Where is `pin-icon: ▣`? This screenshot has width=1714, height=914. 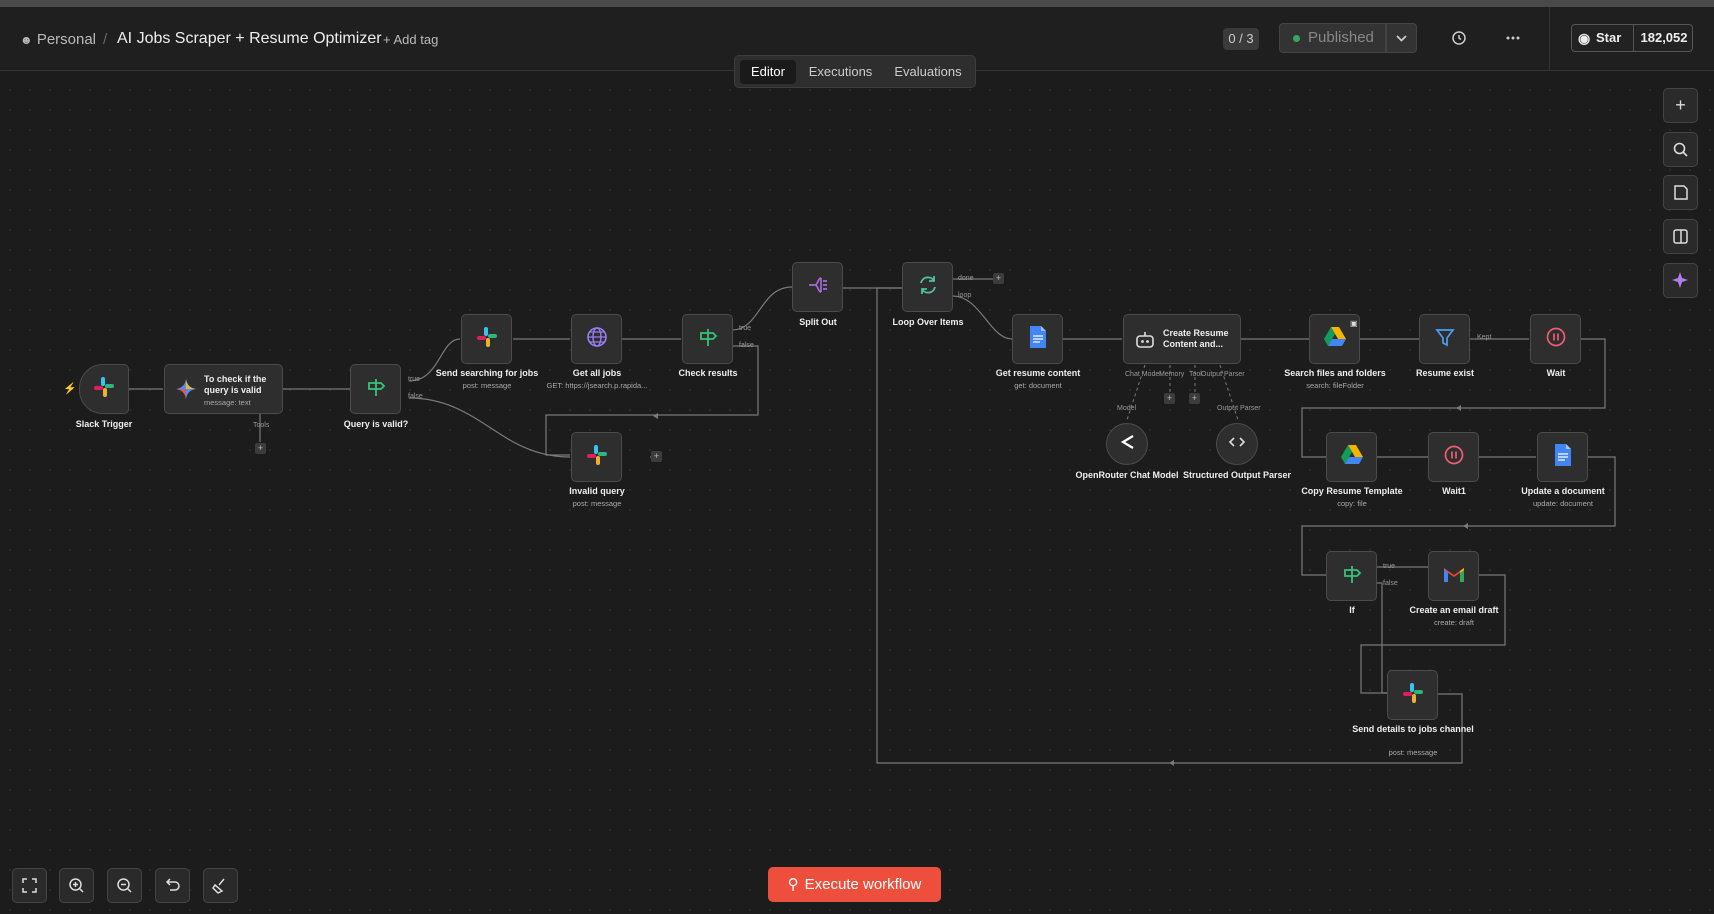
pin-icon: ▣ is located at coordinates (1354, 323).